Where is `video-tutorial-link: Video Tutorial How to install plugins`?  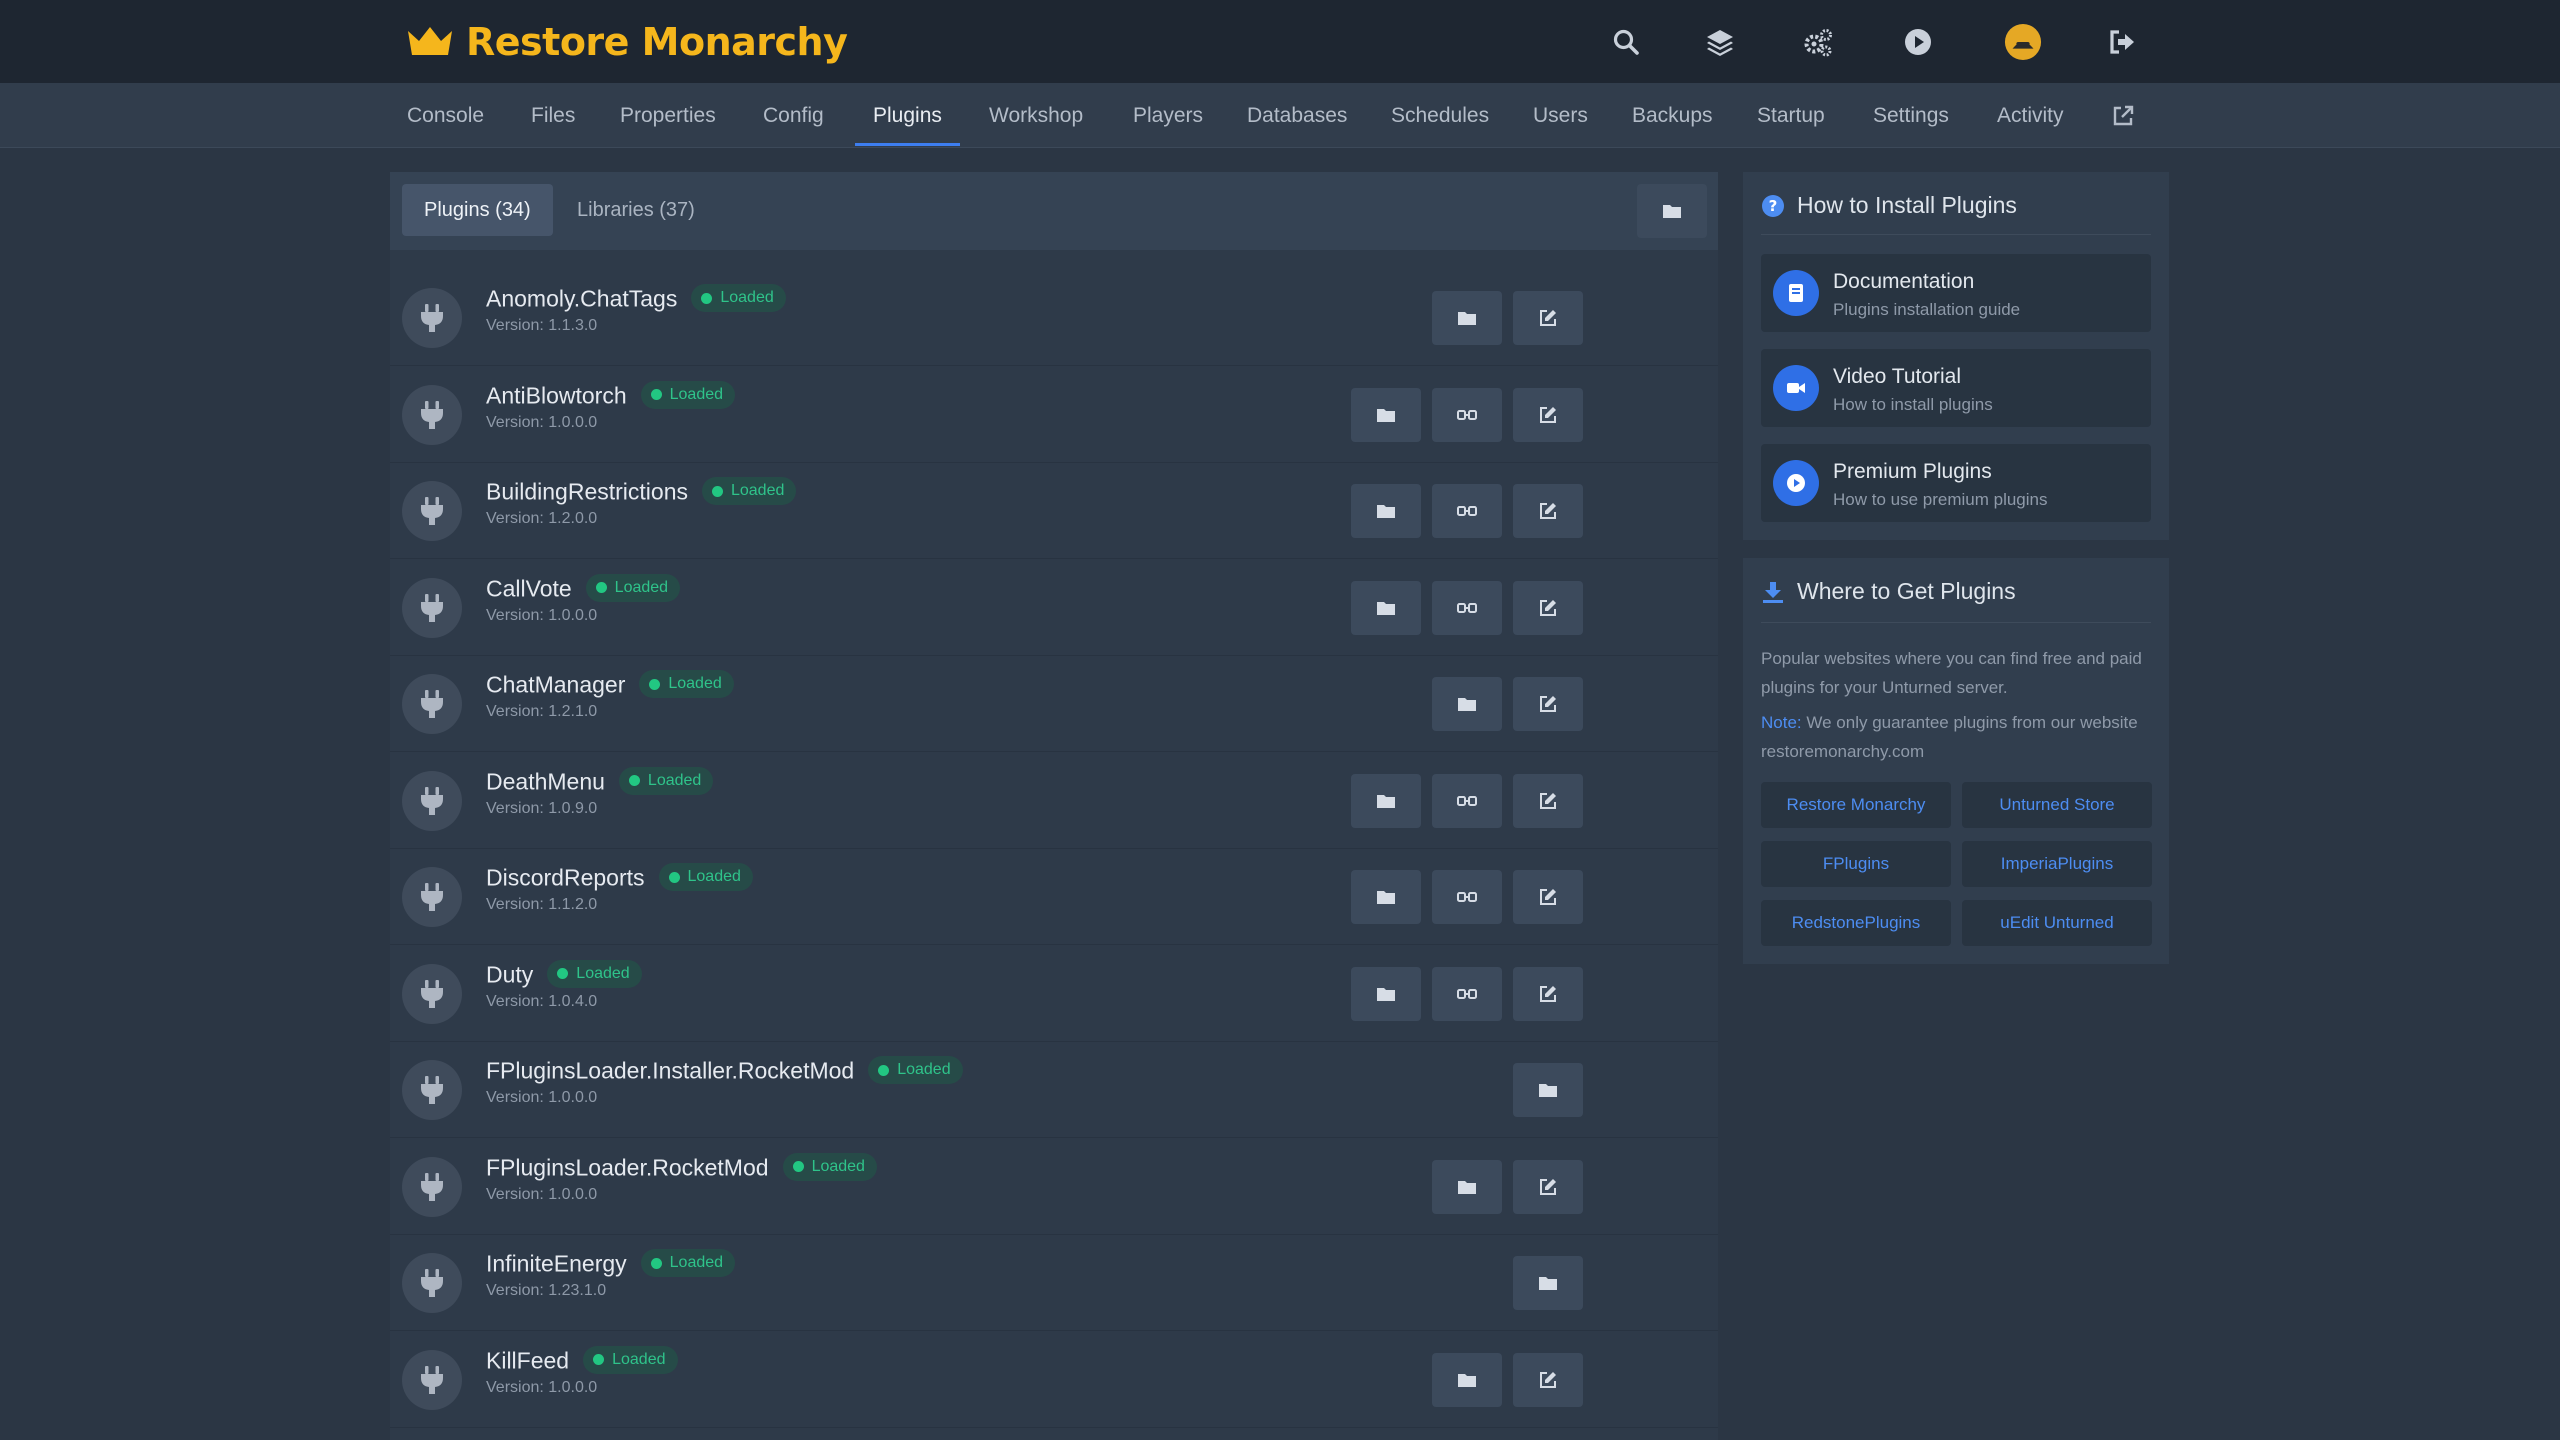
video-tutorial-link: Video Tutorial How to install plugins is located at coordinates (1956, 388).